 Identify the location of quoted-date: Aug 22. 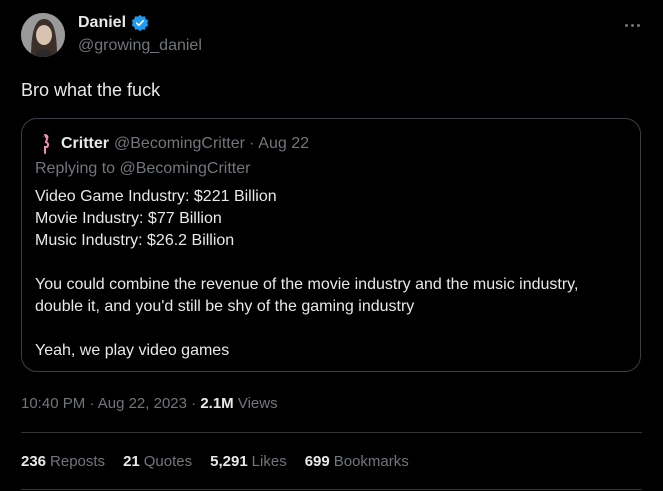
(283, 144).